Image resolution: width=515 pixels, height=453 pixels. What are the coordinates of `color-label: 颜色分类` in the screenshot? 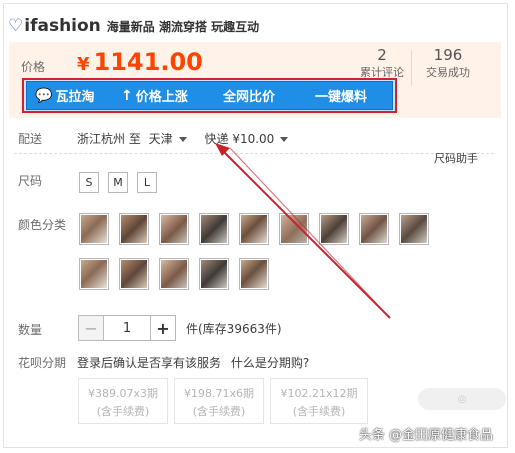 It's located at (42, 225).